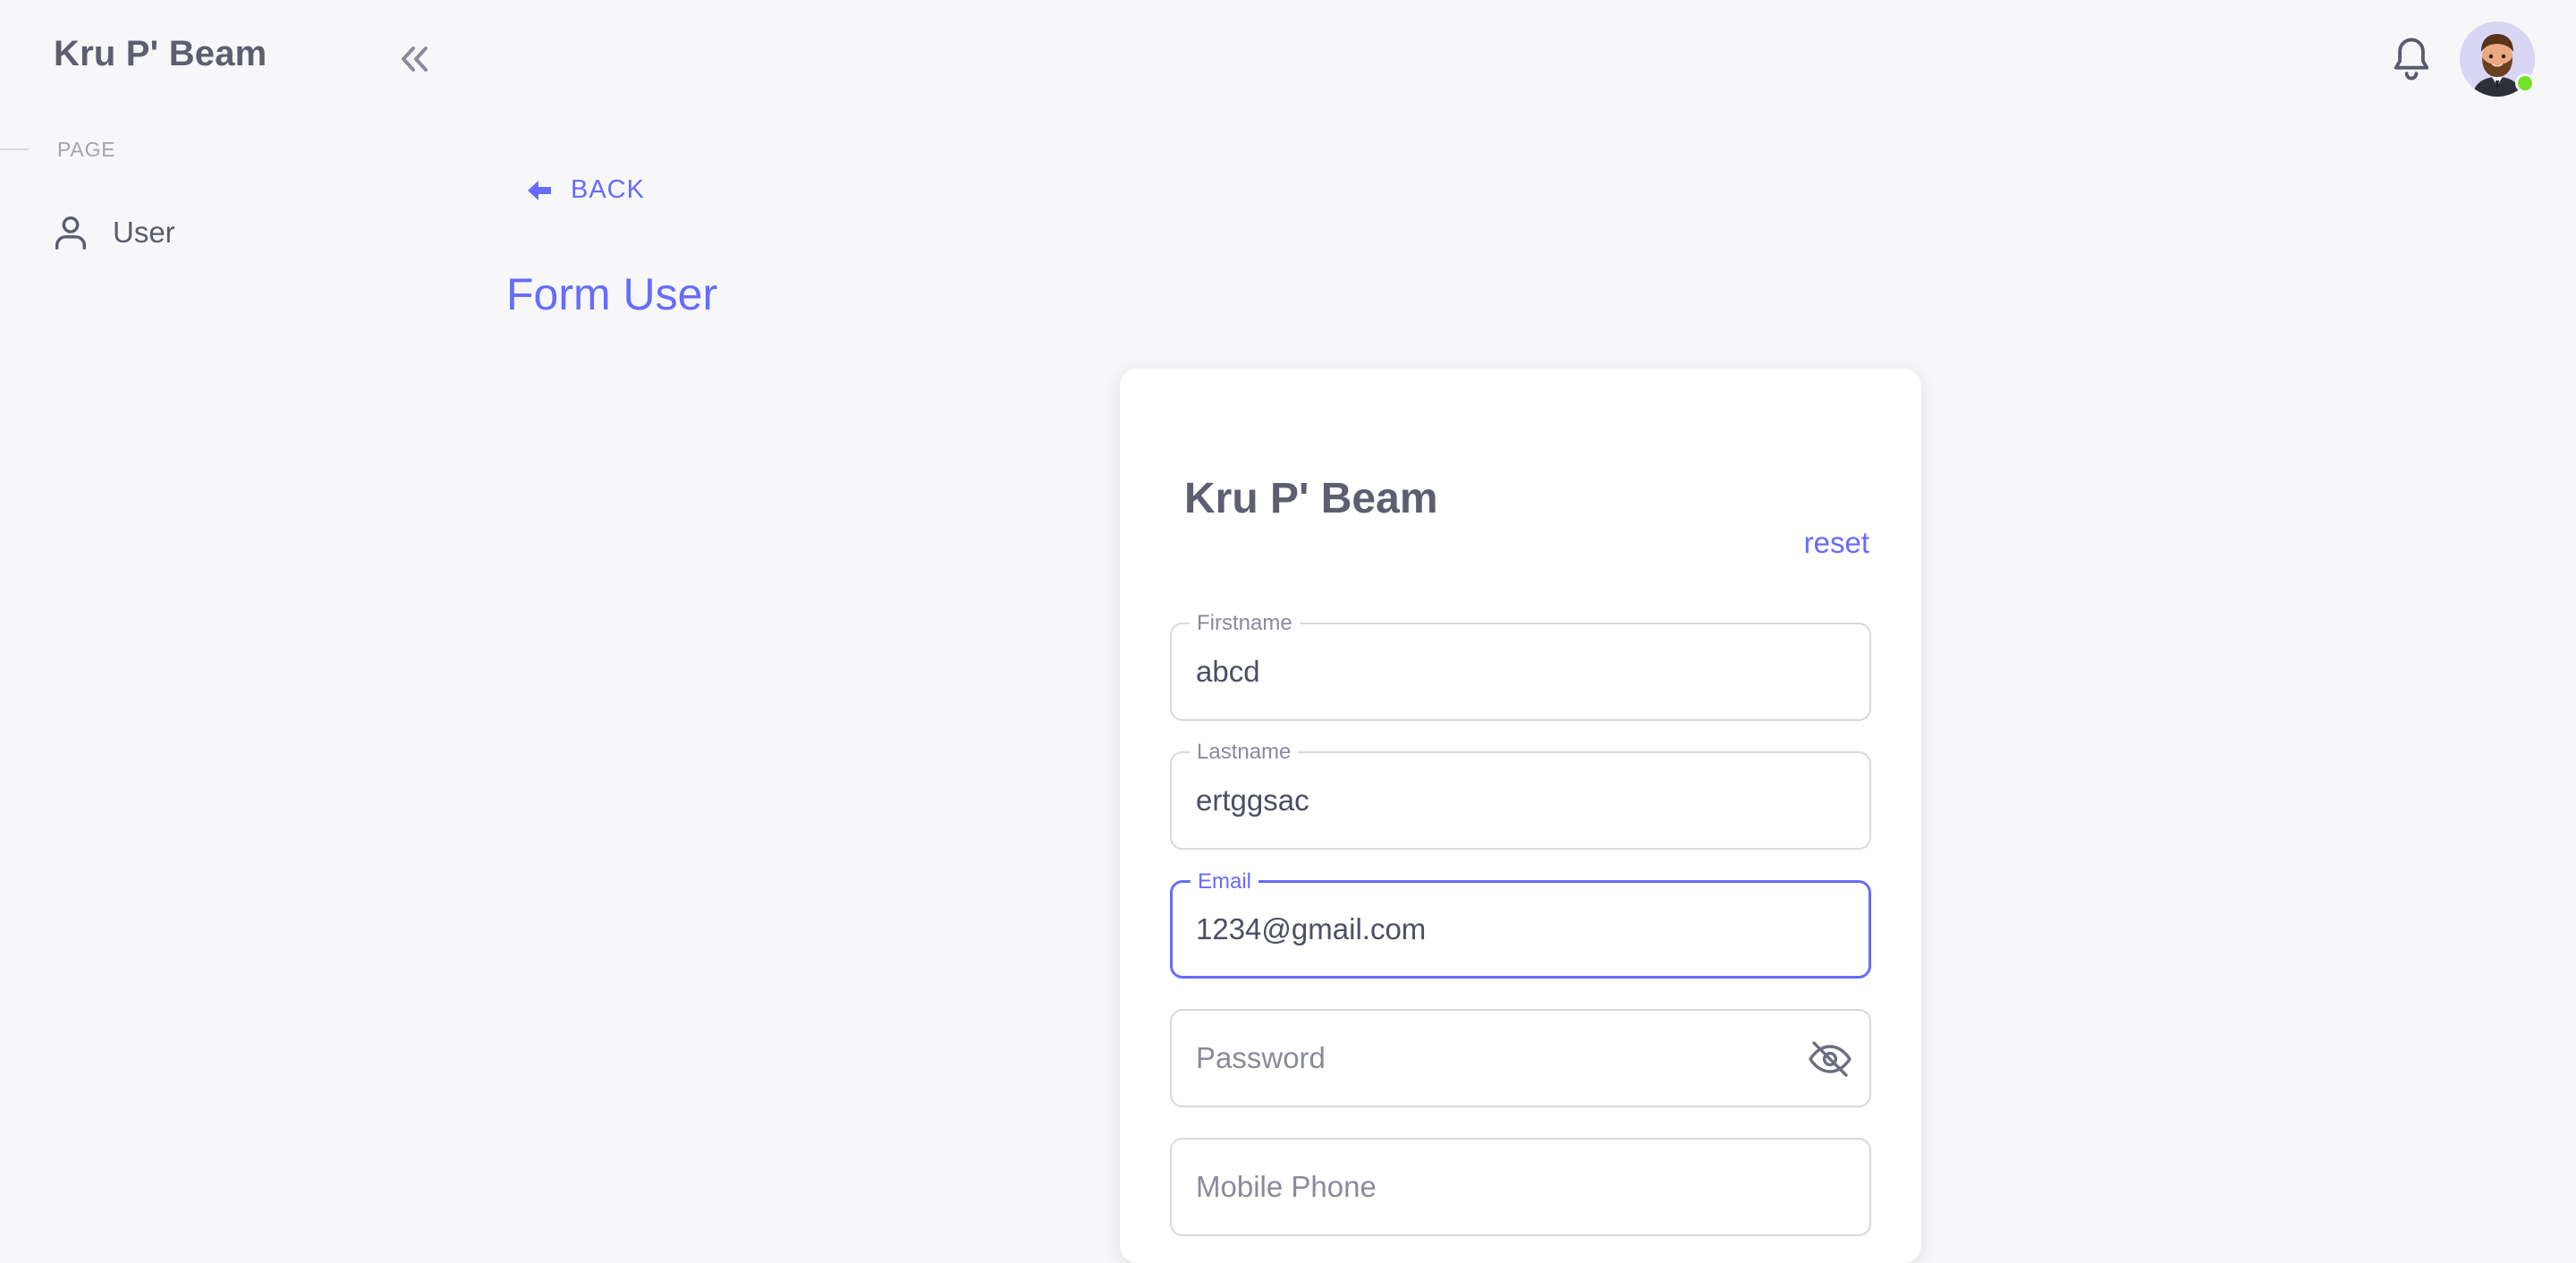  Describe the element at coordinates (1311, 929) in the screenshot. I see `email-value: 1234@gmail.com` at that location.